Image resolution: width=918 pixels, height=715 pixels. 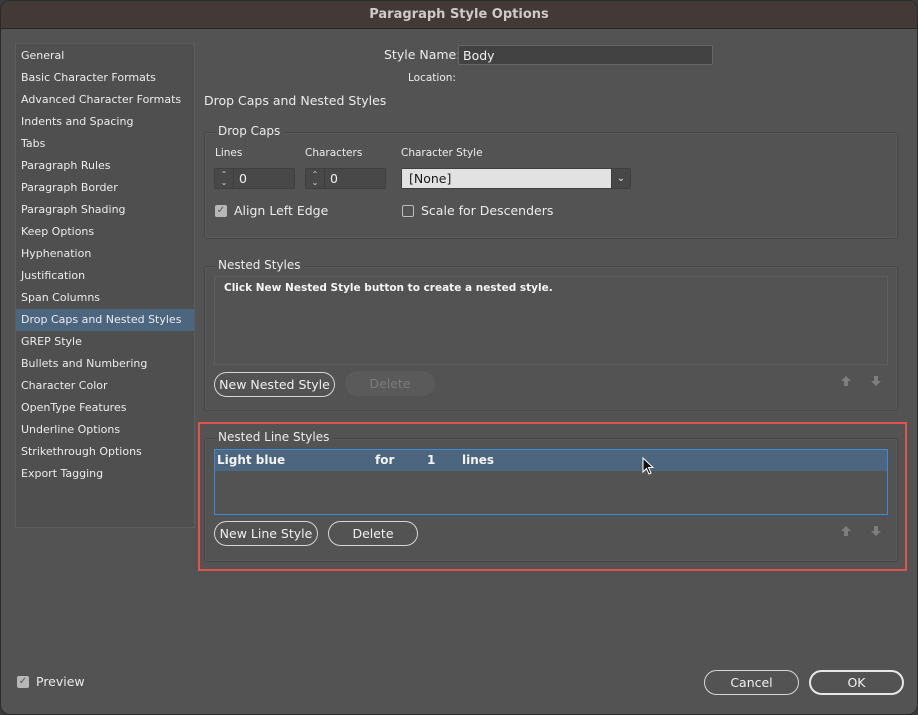 What do you see at coordinates (334, 153) in the screenshot?
I see `characters-label: Characters` at bounding box center [334, 153].